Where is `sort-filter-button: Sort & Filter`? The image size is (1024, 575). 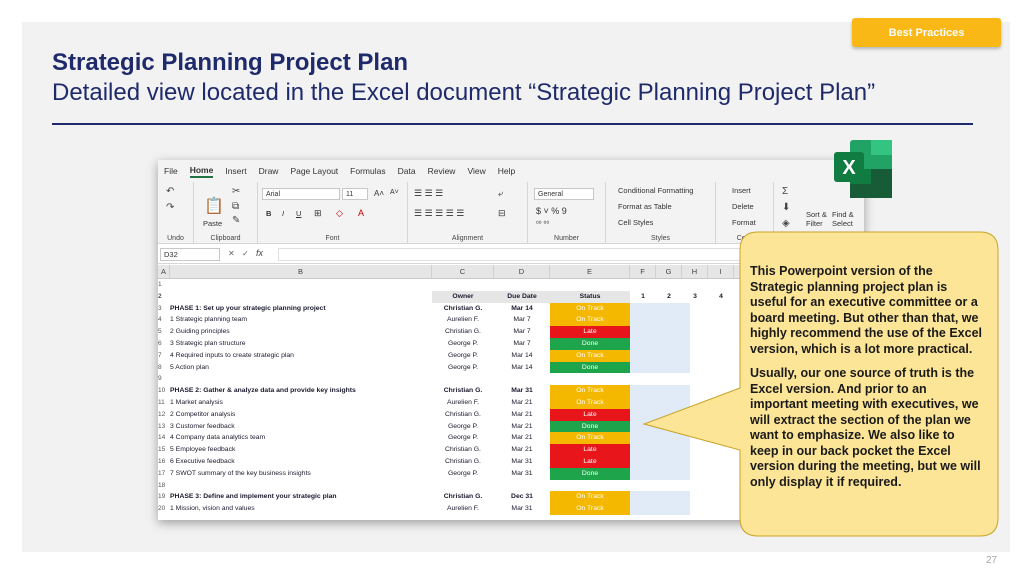 sort-filter-button: Sort & Filter is located at coordinates (816, 219).